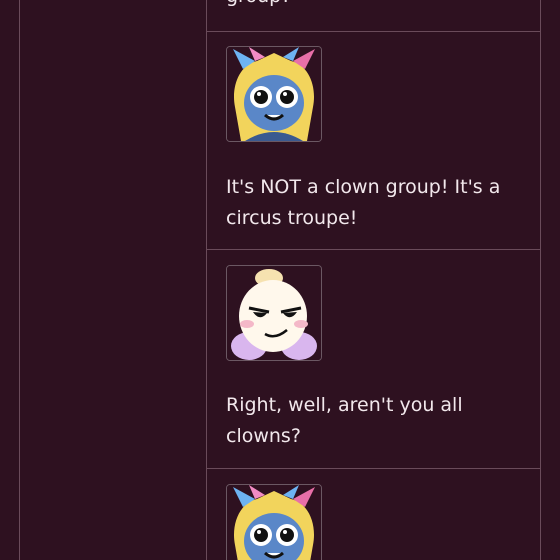 The height and width of the screenshot is (560, 560). Describe the element at coordinates (373, 514) in the screenshot. I see `message-row` at that location.